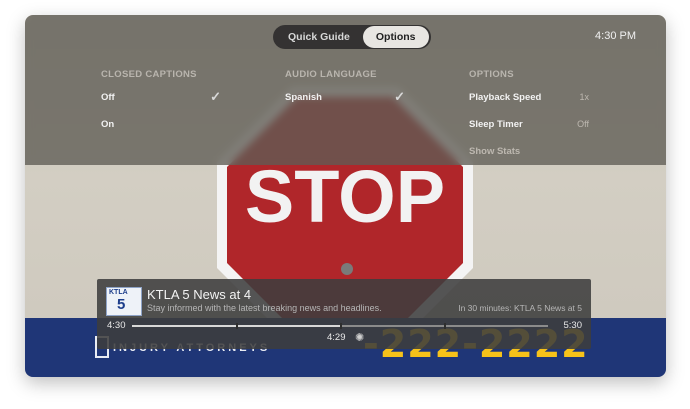 The height and width of the screenshot is (409, 690). Describe the element at coordinates (118, 292) in the screenshot. I see `channel-logo-text: KTLA` at that location.